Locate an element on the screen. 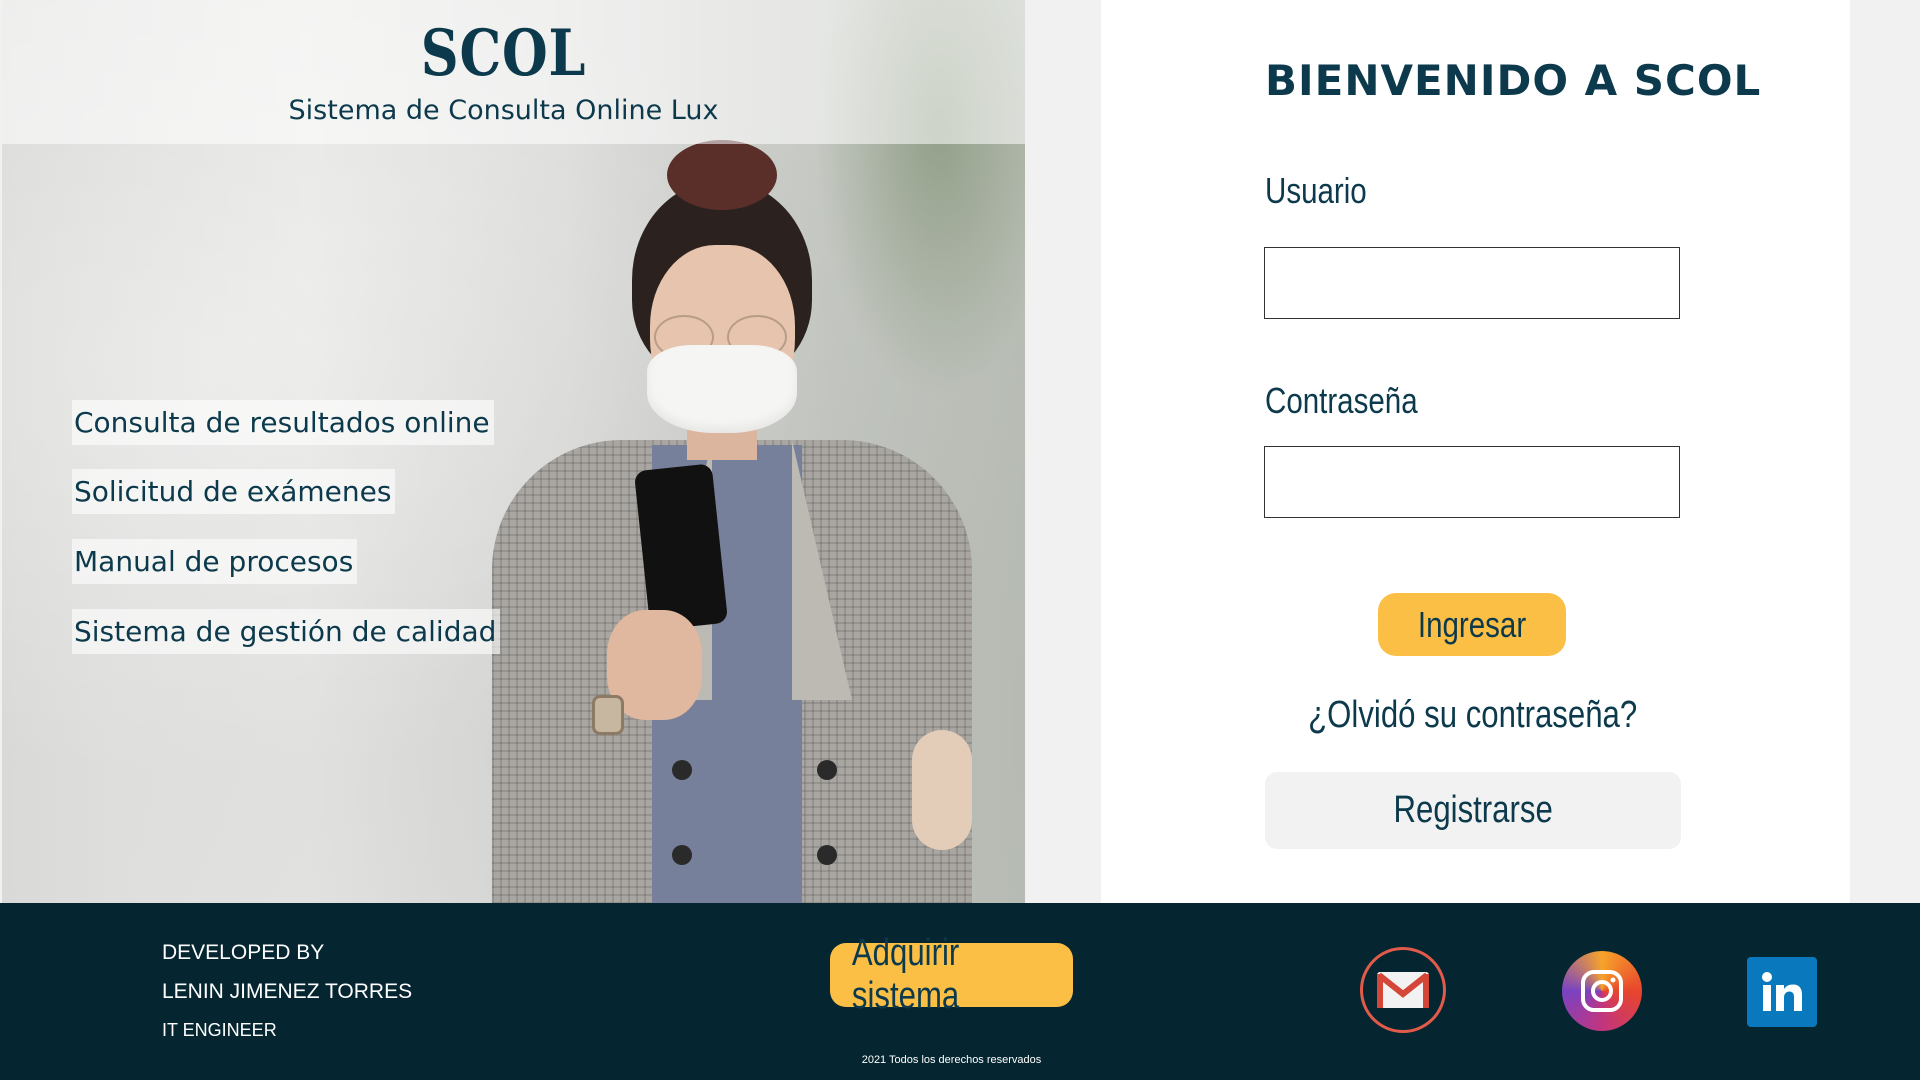 This screenshot has height=1080, width=1920. login-button: Ingresar is located at coordinates (1472, 624).